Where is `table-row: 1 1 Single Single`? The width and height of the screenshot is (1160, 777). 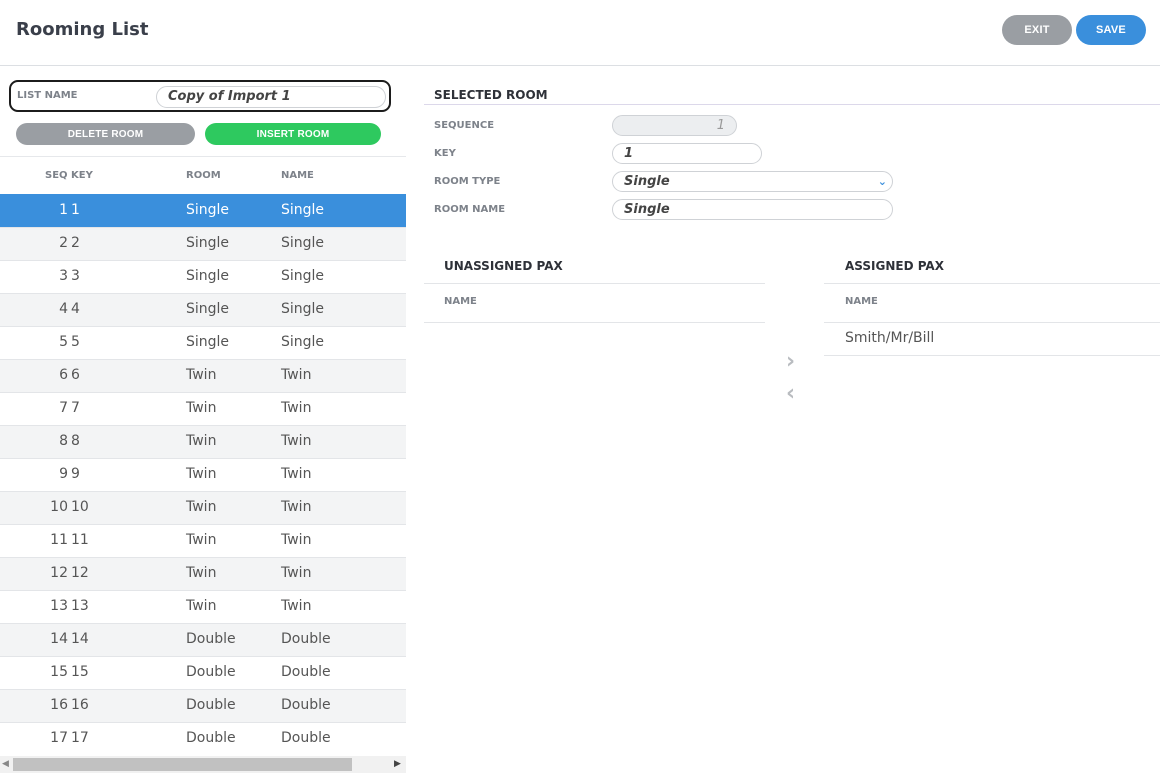 table-row: 1 1 Single Single is located at coordinates (203, 210).